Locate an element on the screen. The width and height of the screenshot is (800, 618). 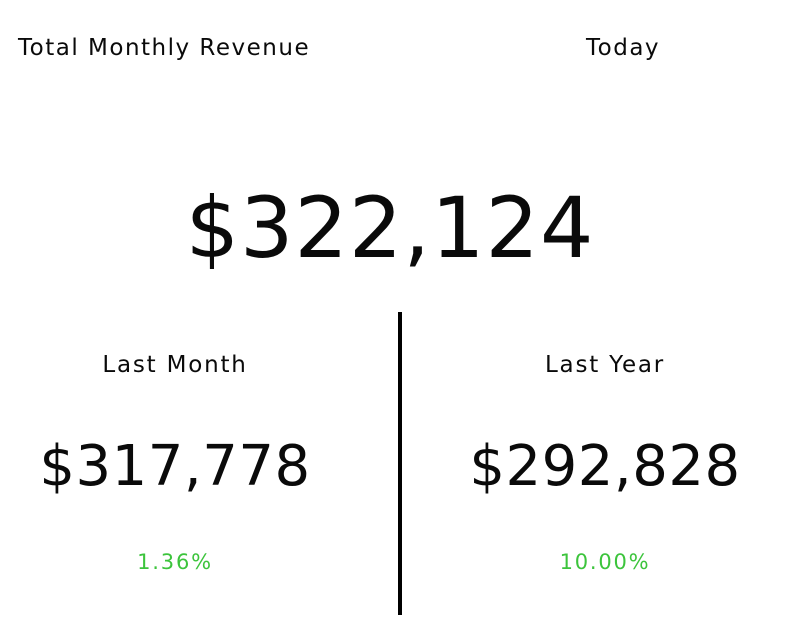
comparison-value: $292,828 is located at coordinates (605, 466).